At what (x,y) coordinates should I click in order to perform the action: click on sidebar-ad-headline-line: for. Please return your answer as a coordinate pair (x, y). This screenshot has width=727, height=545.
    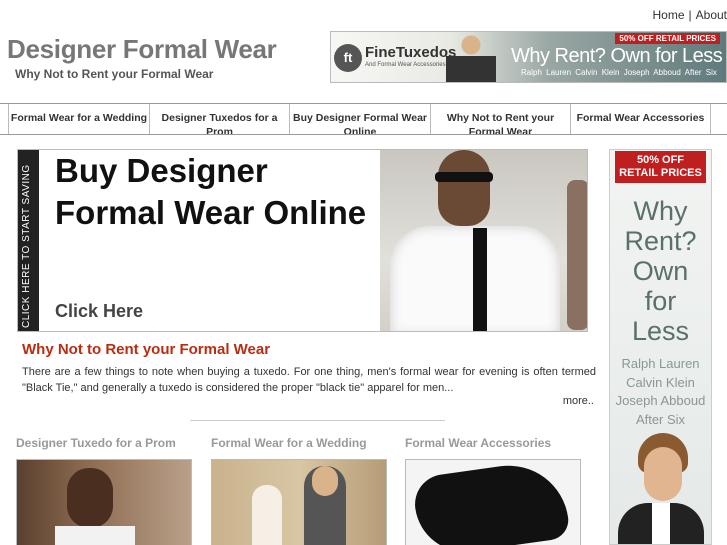
    Looking at the image, I should click on (660, 301).